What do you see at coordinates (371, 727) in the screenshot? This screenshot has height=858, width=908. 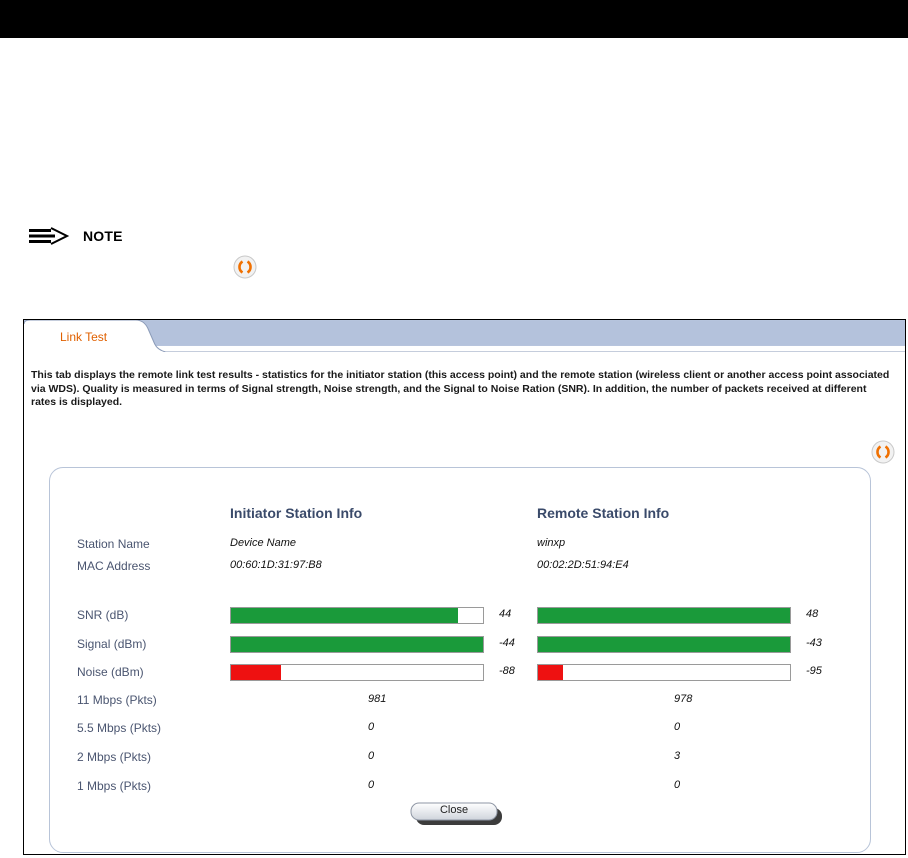 I see `initiator-rate-5-5: 0` at bounding box center [371, 727].